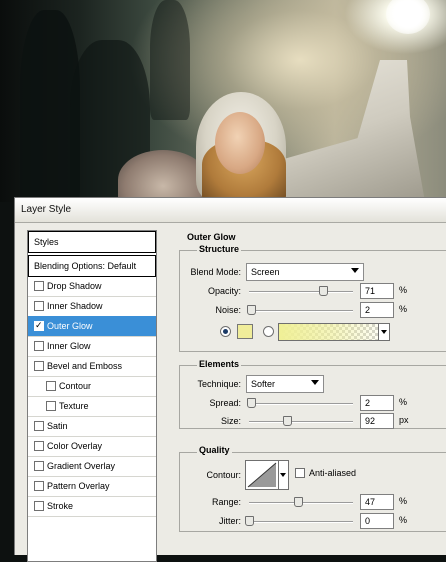 Image resolution: width=446 pixels, height=562 pixels. I want to click on outer-glow-title: Outer Glow, so click(211, 237).